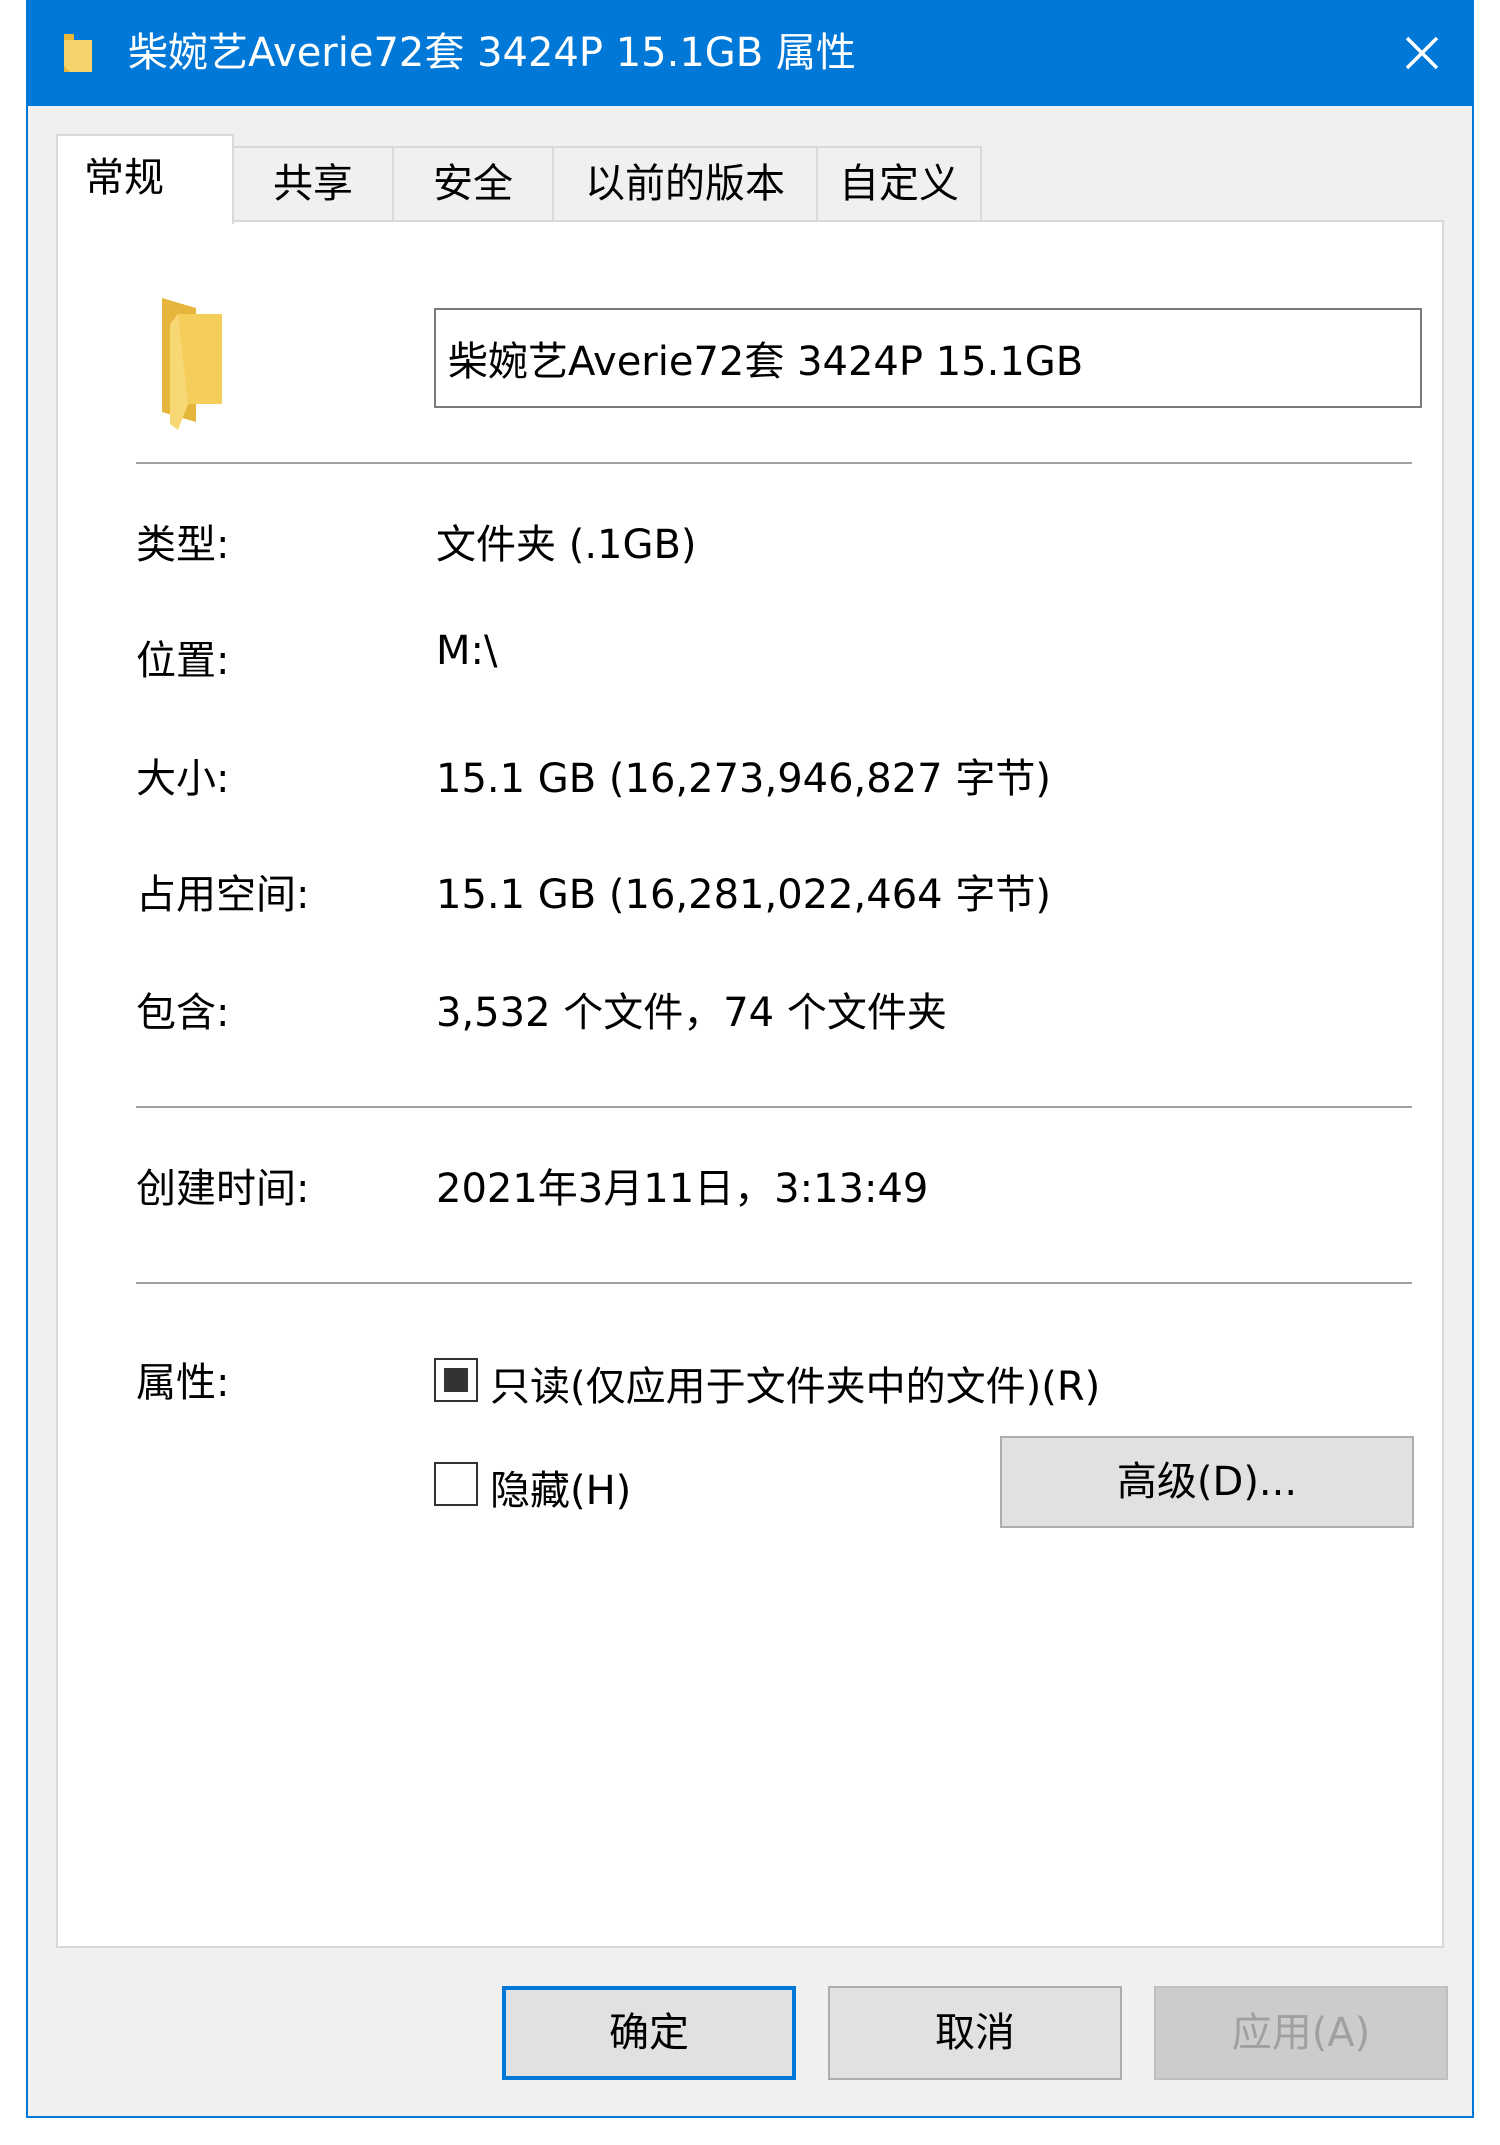 The height and width of the screenshot is (2145, 1500). I want to click on title-bar: 柴婉艺Averie72套 3424P 15.1GB 属性, so click(750, 53).